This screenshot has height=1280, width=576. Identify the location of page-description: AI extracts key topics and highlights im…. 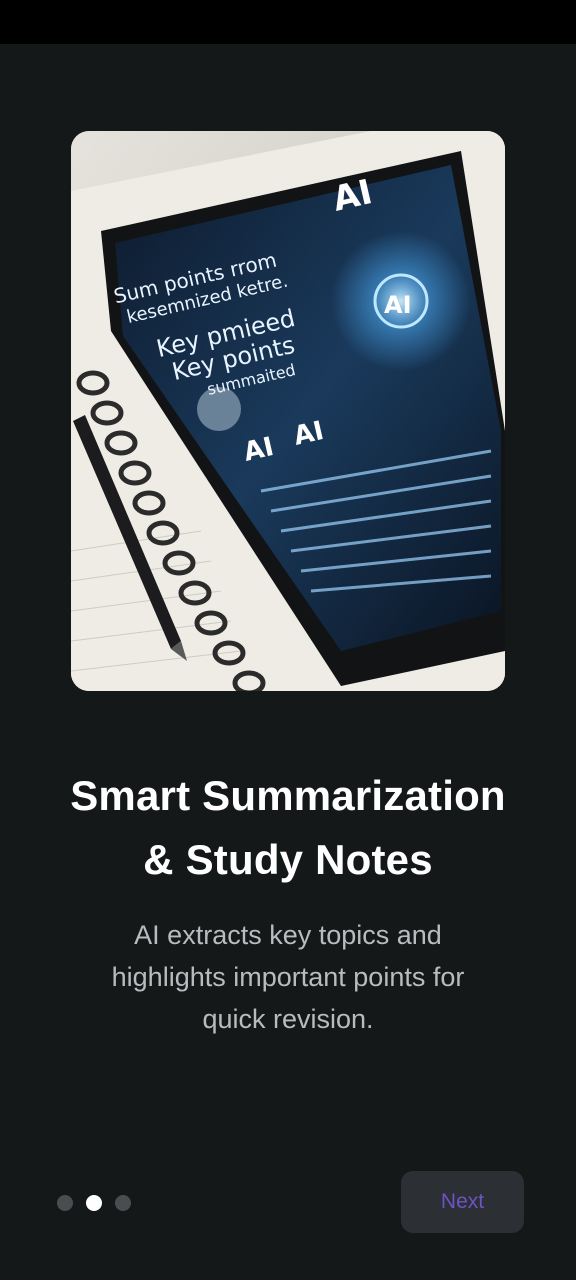
(288, 977).